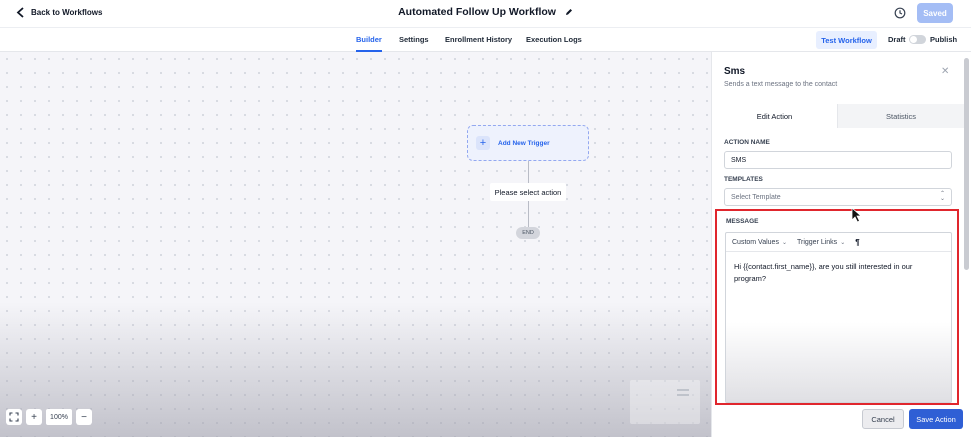 The width and height of the screenshot is (971, 437). I want to click on save-action-button: Save Action, so click(936, 419).